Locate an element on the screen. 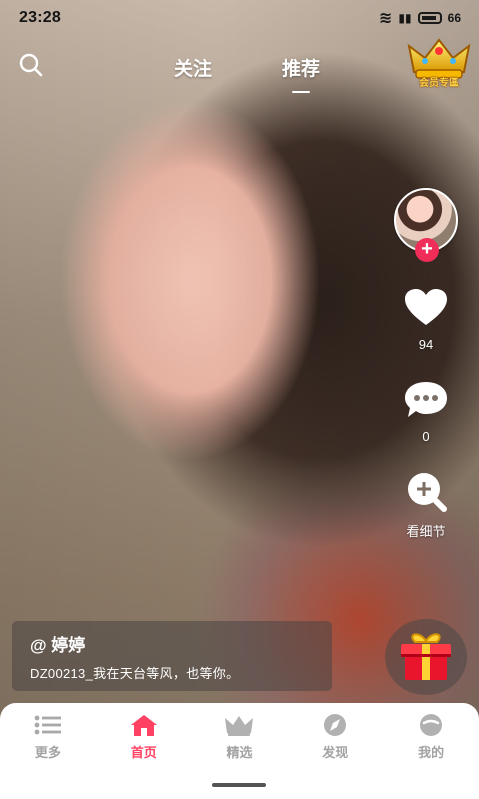 This screenshot has height=799, width=479. home-gesture-bar is located at coordinates (239, 785).